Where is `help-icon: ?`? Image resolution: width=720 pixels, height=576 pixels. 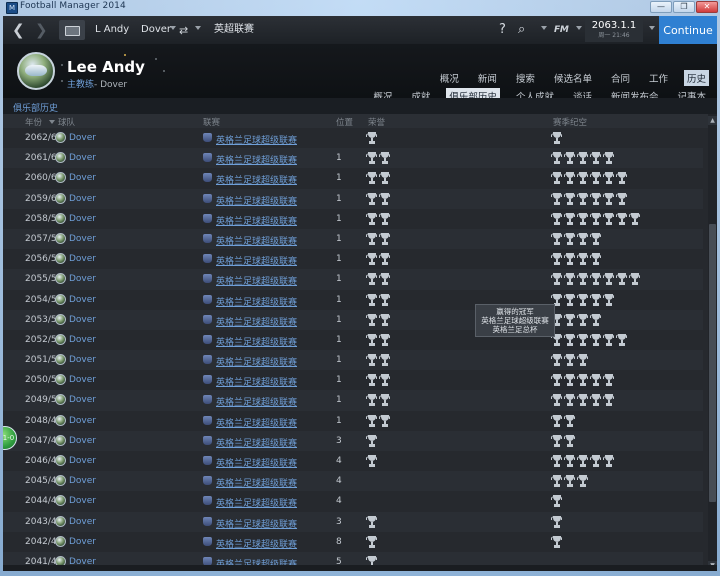
help-icon: ? is located at coordinates (502, 29).